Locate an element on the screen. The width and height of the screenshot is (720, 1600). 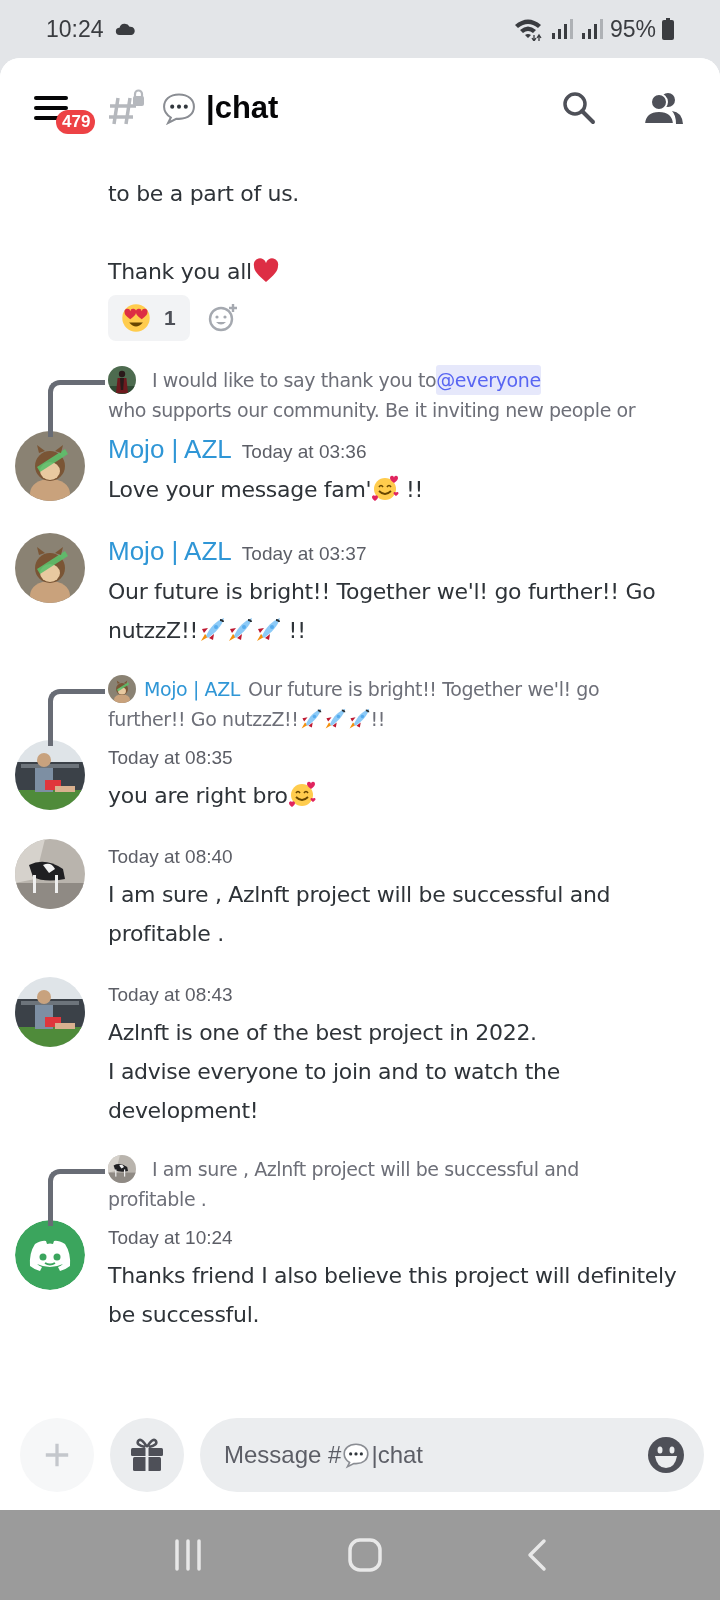
reply-text: Our future is bright!! Together we'l! go is located at coordinates (424, 689).